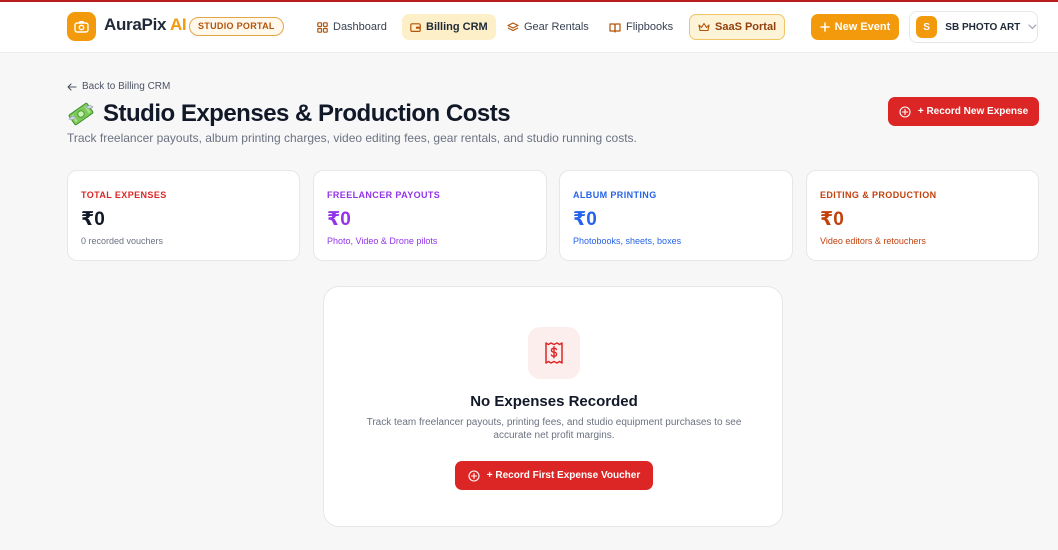 This screenshot has height=550, width=1058. What do you see at coordinates (236, 26) in the screenshot?
I see `studio-portal-badge: STUDIO PORTAL` at bounding box center [236, 26].